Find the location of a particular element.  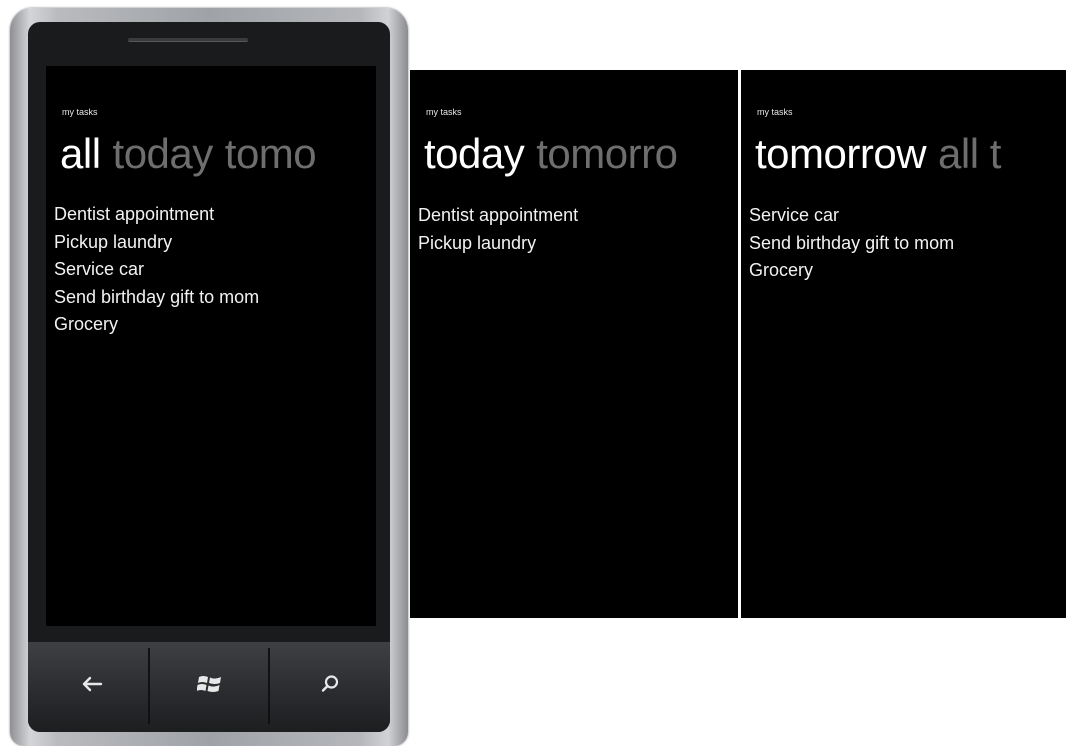

pivot-header: today tomorro is located at coordinates (551, 154).